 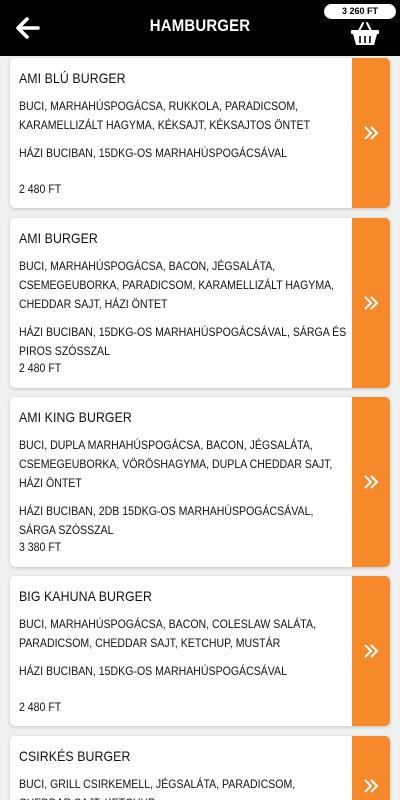 I want to click on page-title: HAMBURGER, so click(x=200, y=25).